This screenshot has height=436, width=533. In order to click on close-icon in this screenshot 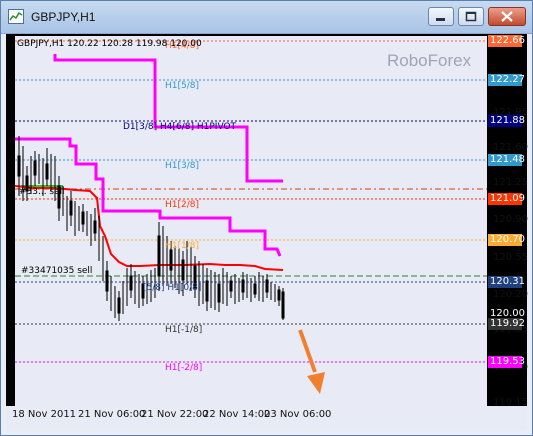, I will do `click(507, 16)`.